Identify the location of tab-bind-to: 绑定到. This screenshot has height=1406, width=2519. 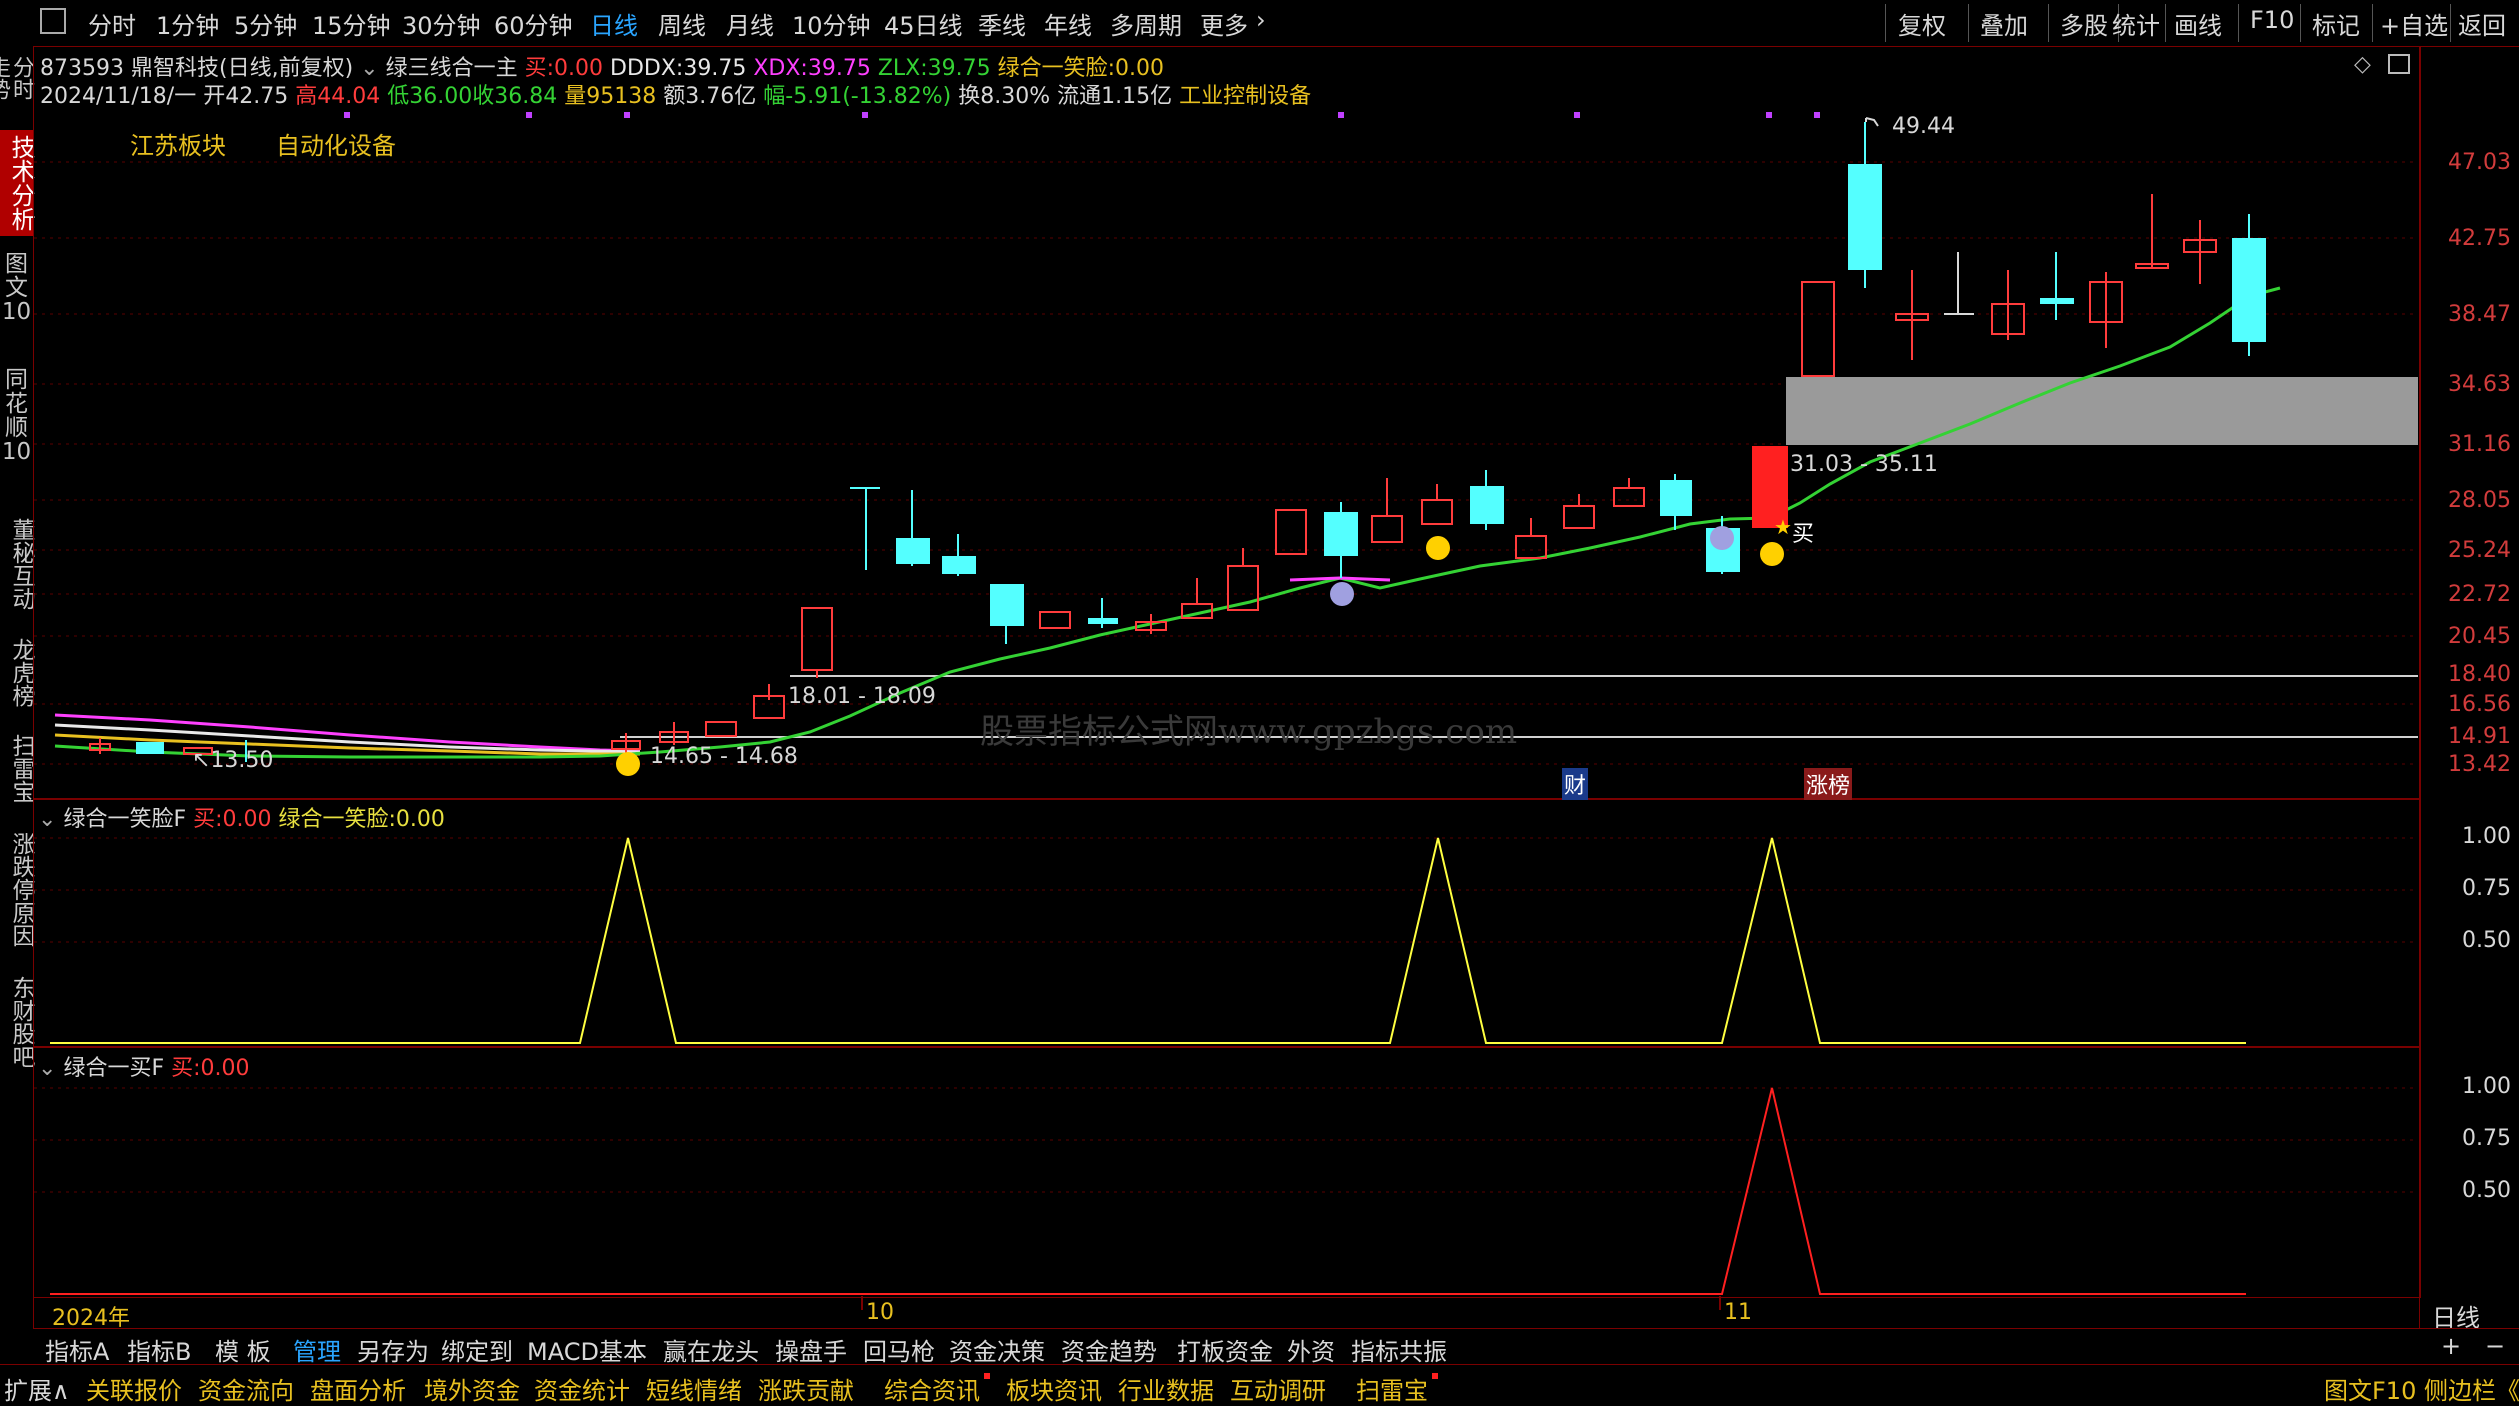
(477, 1349).